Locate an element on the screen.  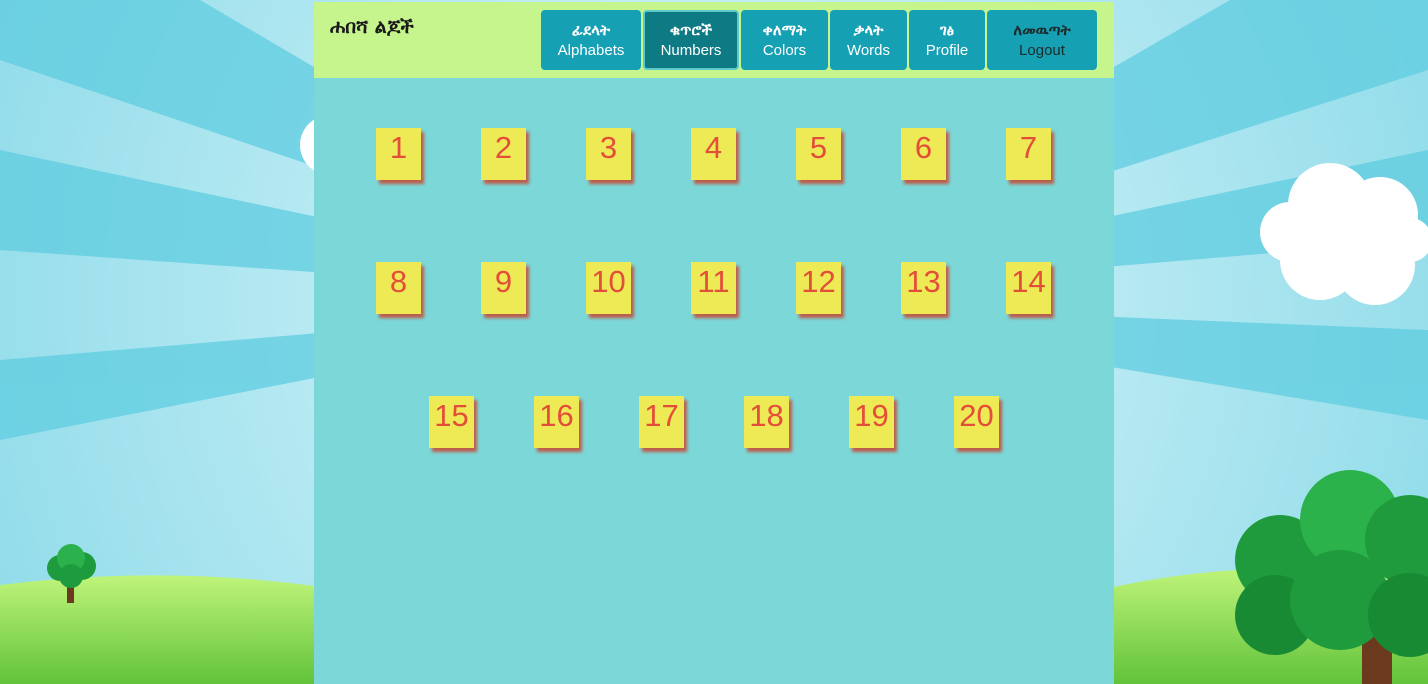
nav-alphabets-button: ፊደላት Alphabets is located at coordinates (591, 40).